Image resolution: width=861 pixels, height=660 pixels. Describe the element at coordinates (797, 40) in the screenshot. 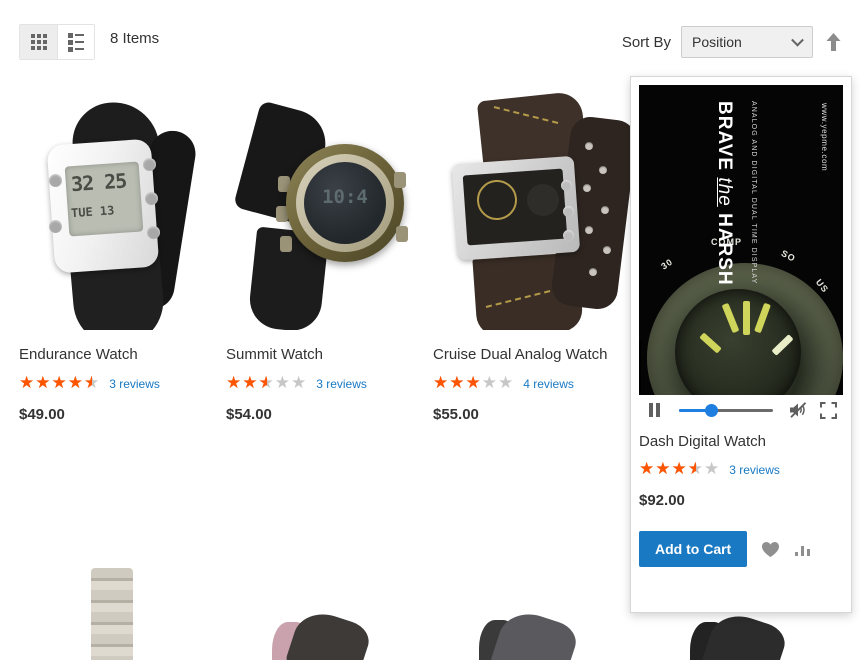

I see `chevron-down-icon` at that location.